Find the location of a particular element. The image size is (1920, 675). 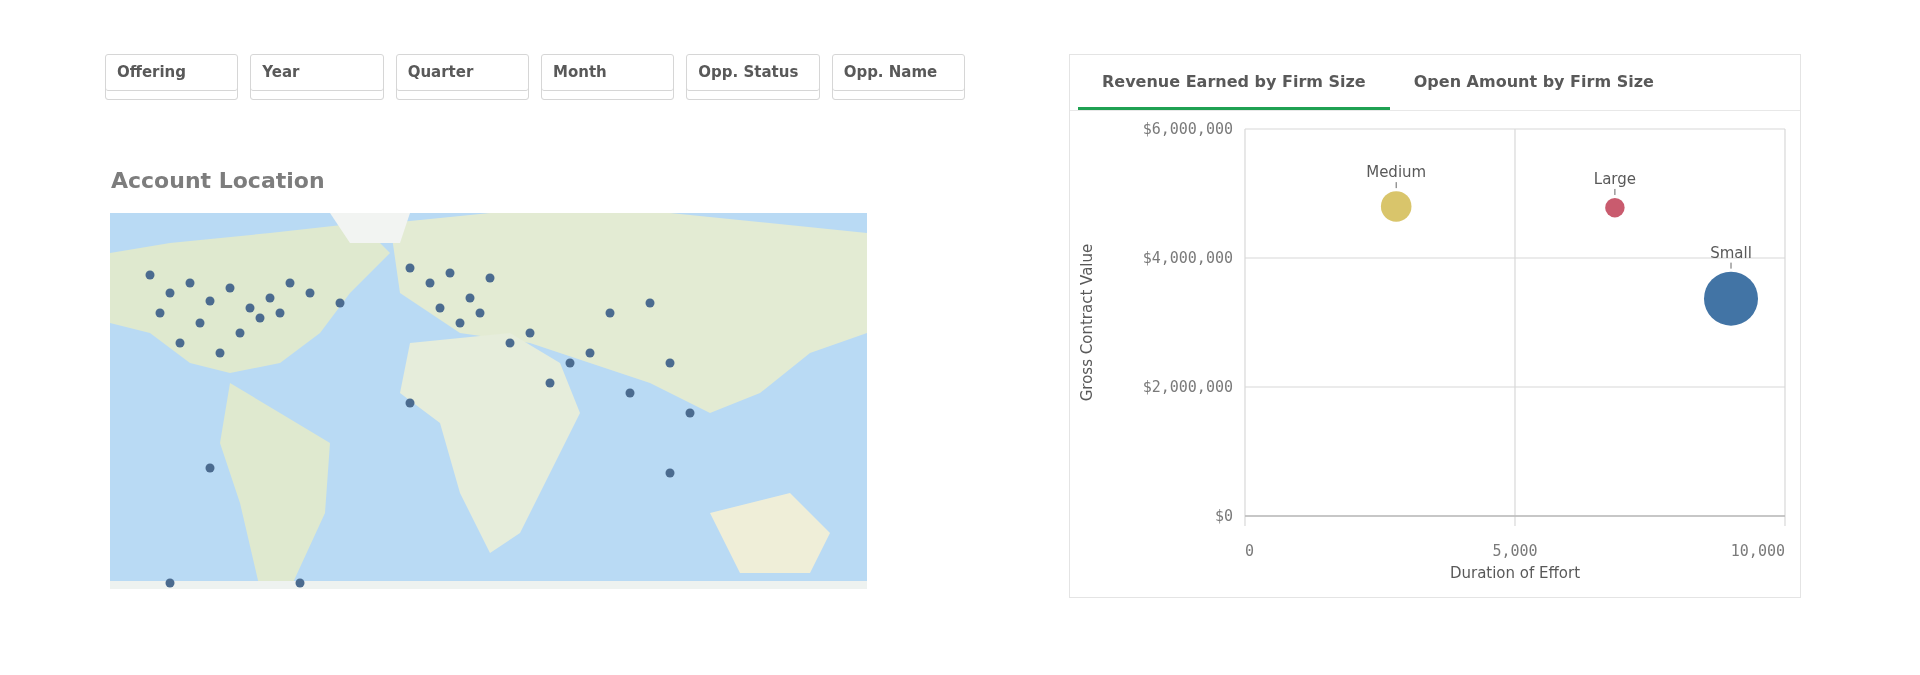

filter-button: Opp. Name is located at coordinates (898, 77).